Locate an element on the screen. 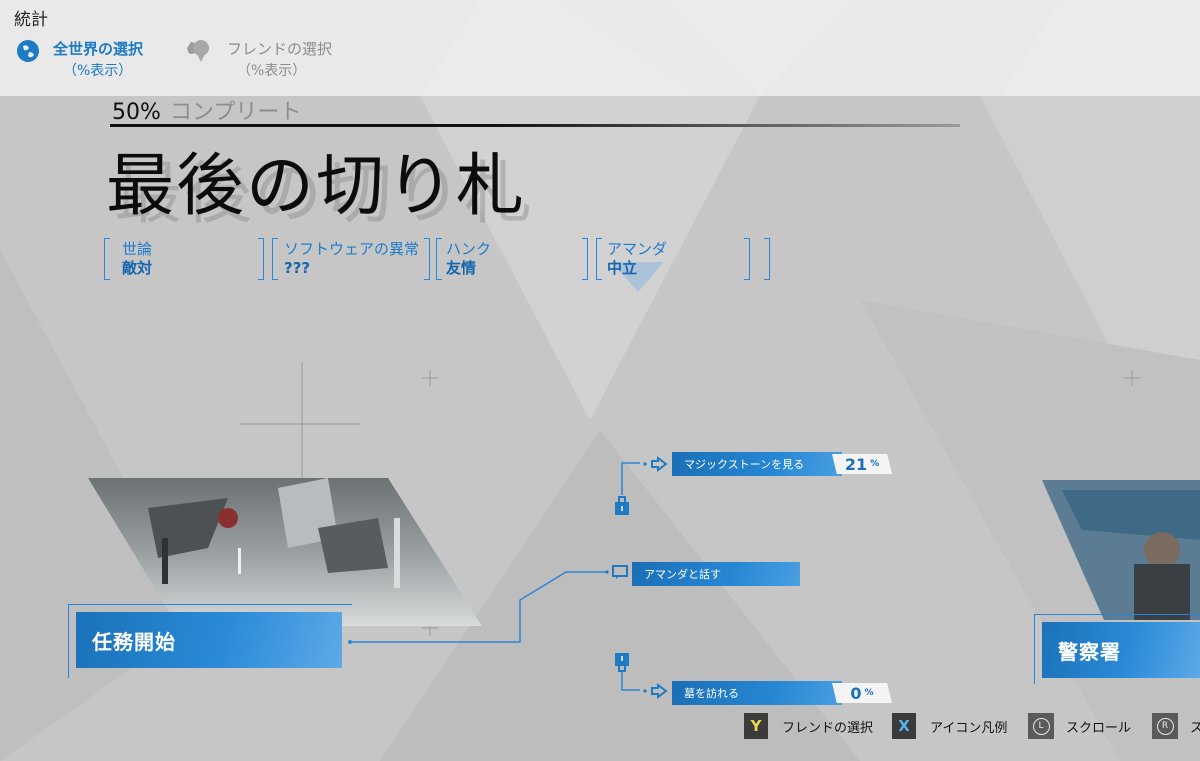 Image resolution: width=1200 pixels, height=761 pixels. relationship-public-opinion: 世論 敵対 is located at coordinates (137, 259).